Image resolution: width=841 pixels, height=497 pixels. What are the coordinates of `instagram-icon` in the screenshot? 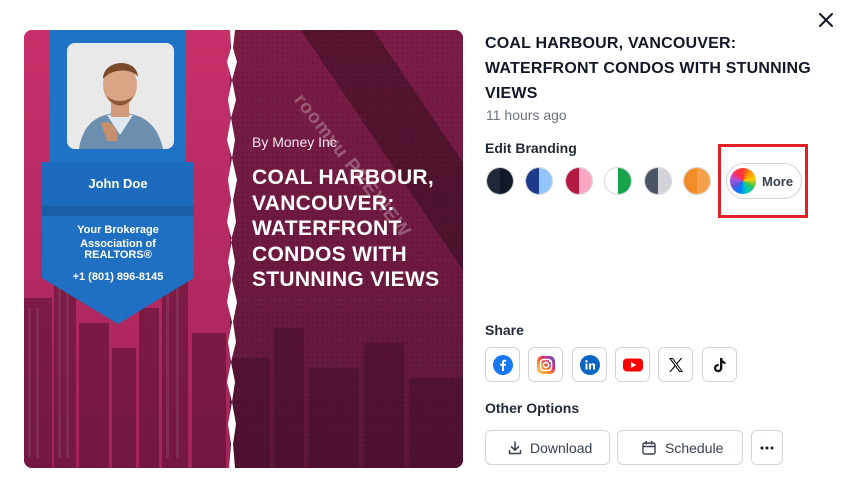 It's located at (546, 365).